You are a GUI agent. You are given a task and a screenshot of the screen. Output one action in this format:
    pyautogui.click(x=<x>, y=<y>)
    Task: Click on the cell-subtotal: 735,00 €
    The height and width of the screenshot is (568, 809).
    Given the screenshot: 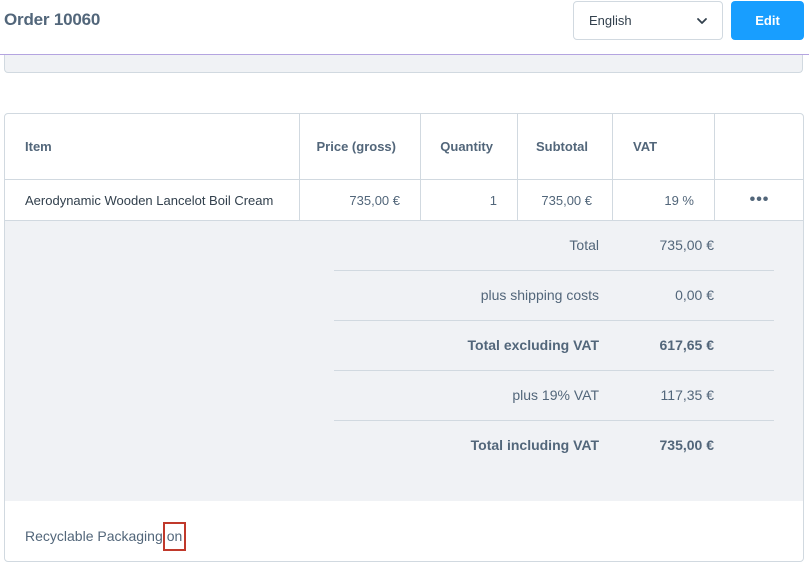 What is the action you would take?
    pyautogui.click(x=565, y=200)
    